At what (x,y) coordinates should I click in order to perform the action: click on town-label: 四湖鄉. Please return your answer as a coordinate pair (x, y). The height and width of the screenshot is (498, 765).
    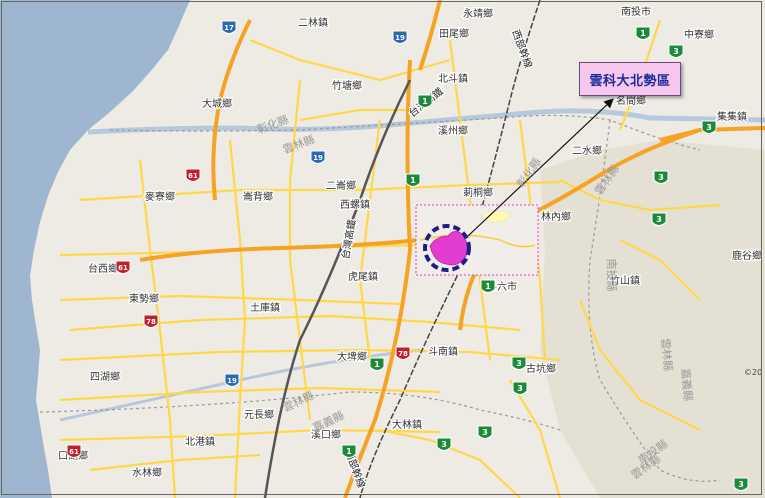
    Looking at the image, I should click on (105, 376).